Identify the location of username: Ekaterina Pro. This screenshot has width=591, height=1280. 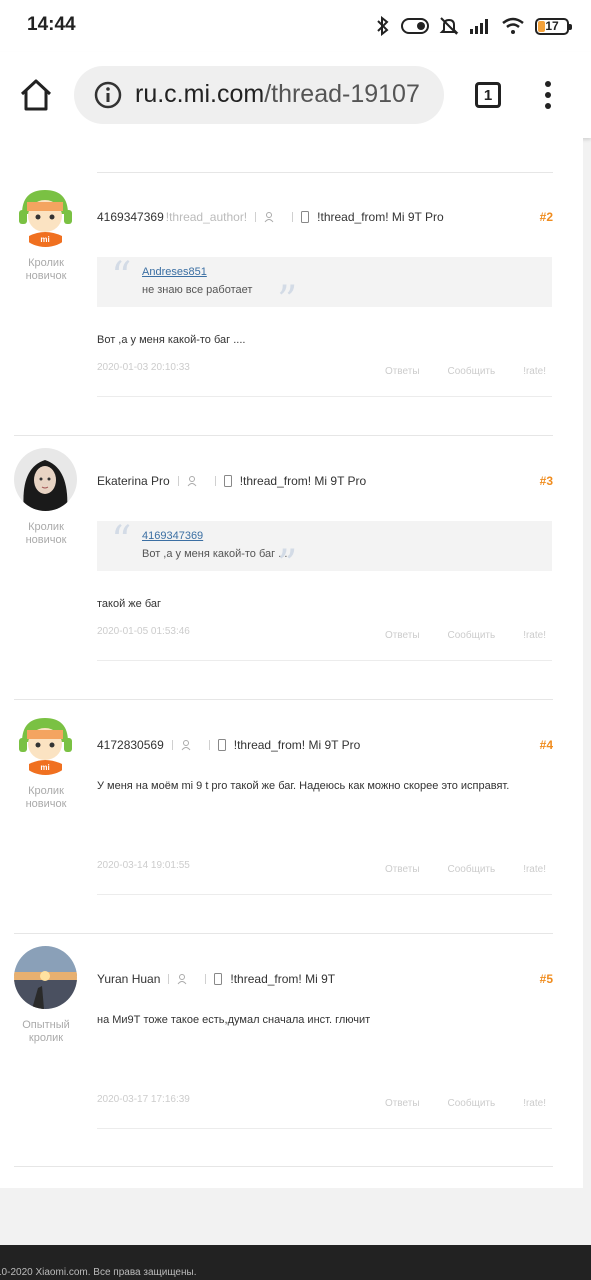
(133, 481).